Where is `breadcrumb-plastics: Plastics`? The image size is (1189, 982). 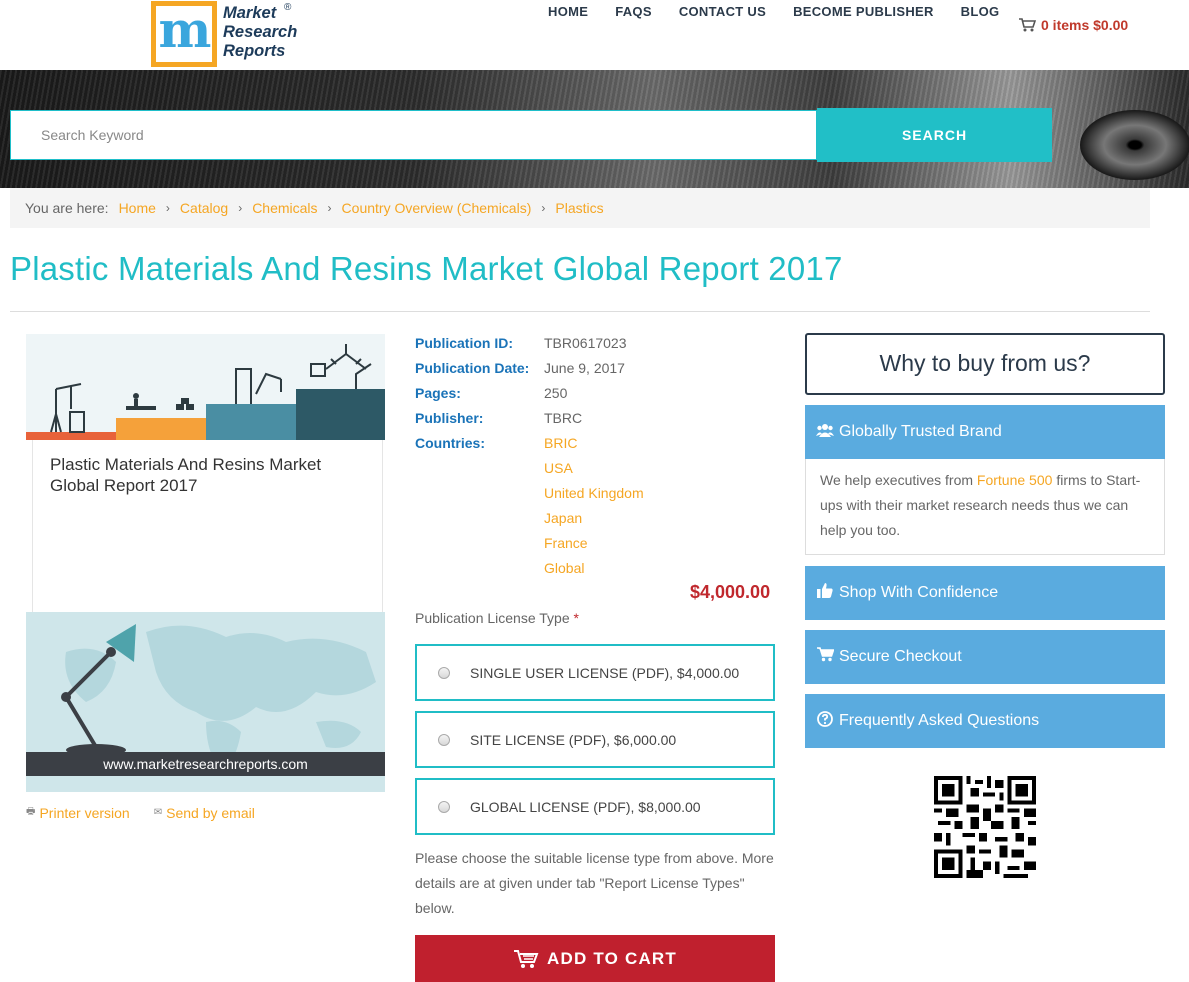
breadcrumb-plastics: Plastics is located at coordinates (579, 208).